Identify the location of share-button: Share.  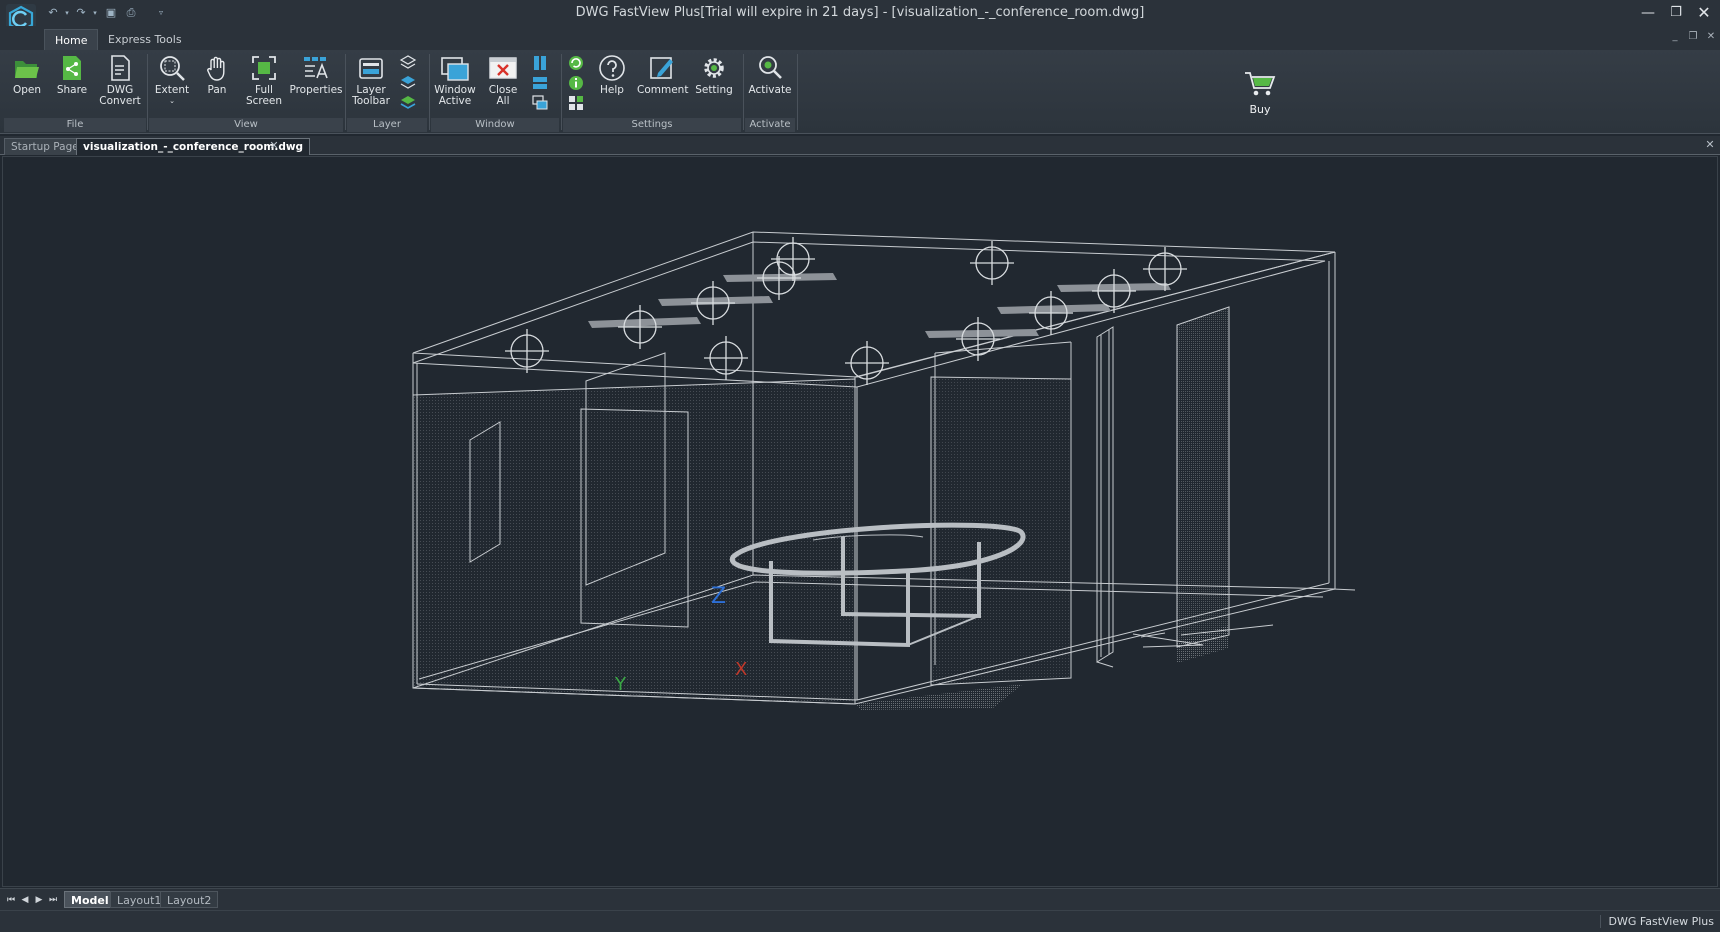
(72, 75).